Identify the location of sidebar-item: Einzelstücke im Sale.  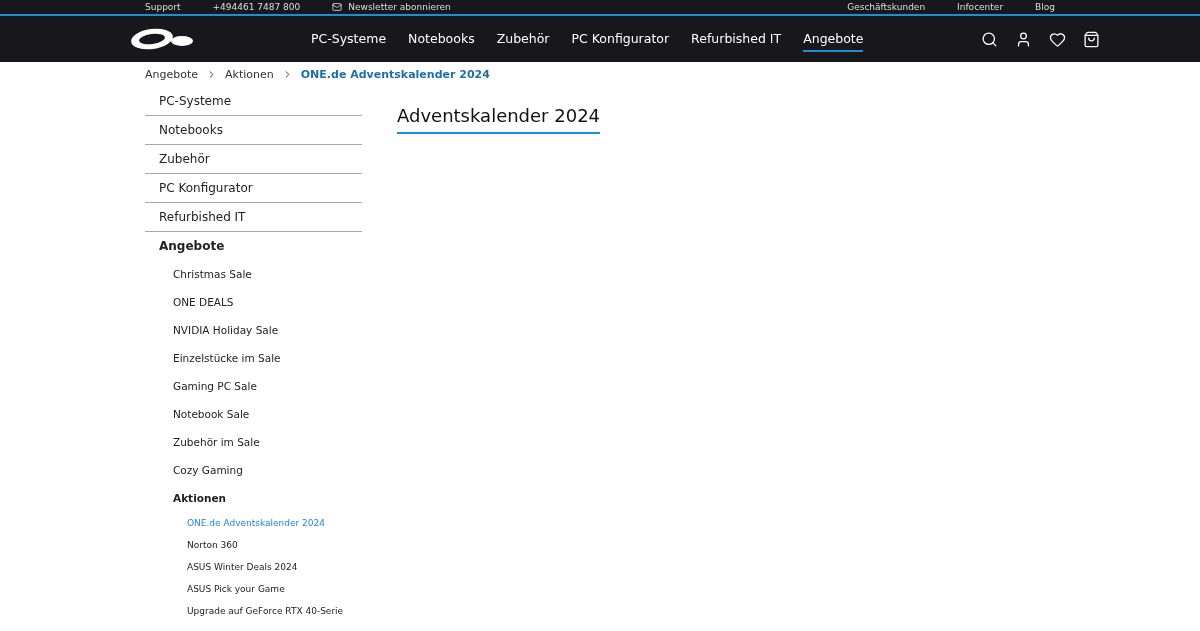
(253, 358).